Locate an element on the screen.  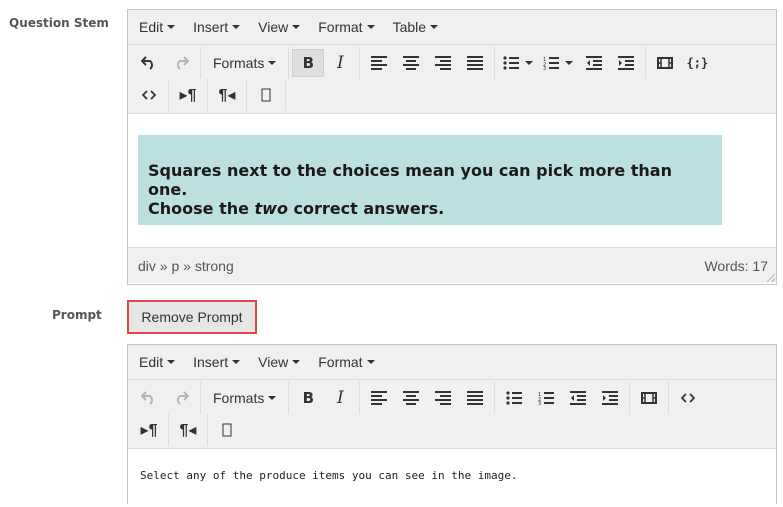
align-center-icon is located at coordinates (411, 398).